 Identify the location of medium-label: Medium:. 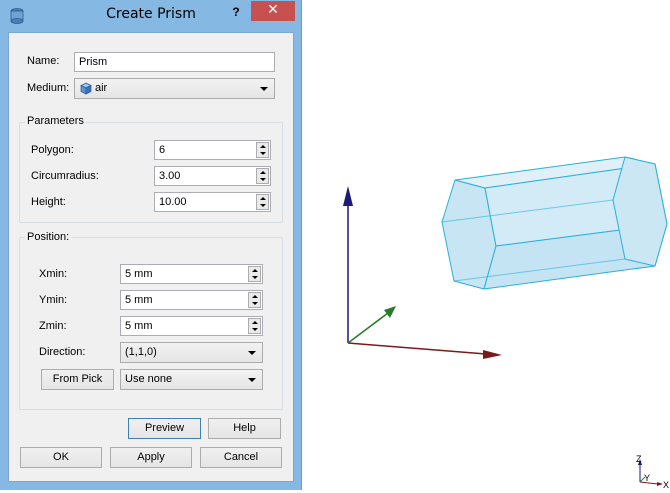
(48, 88).